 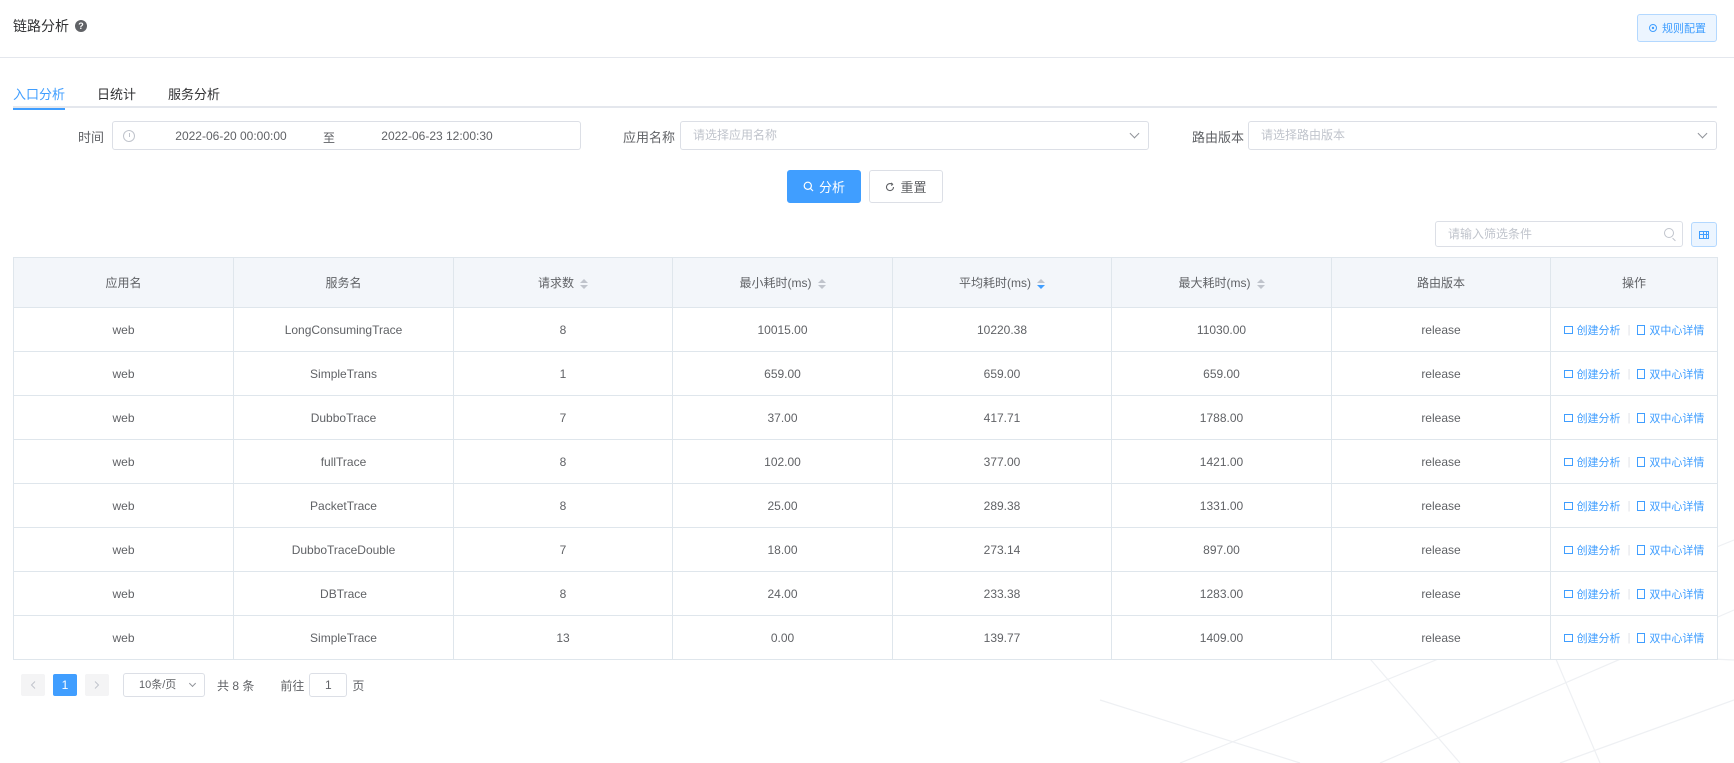 I want to click on page-size-select: 10条/页, so click(x=164, y=685).